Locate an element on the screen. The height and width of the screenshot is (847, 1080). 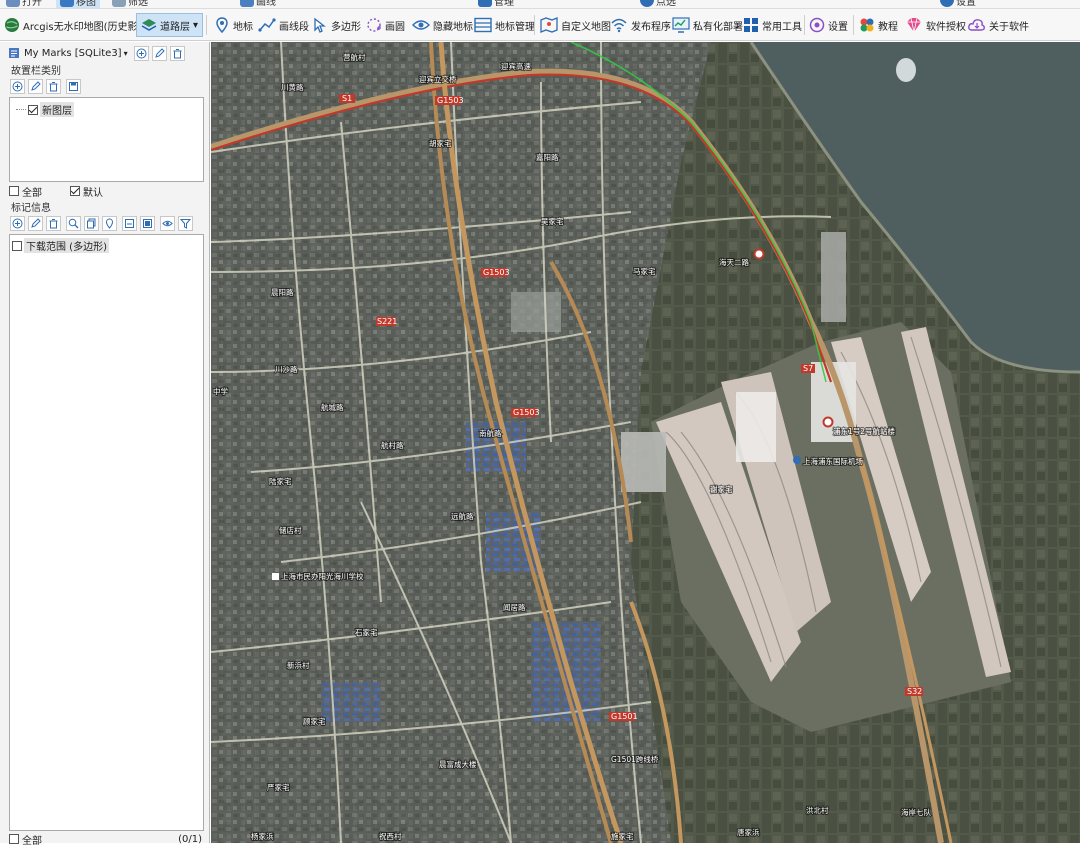
map-label: 杨家浜 is located at coordinates (262, 836).